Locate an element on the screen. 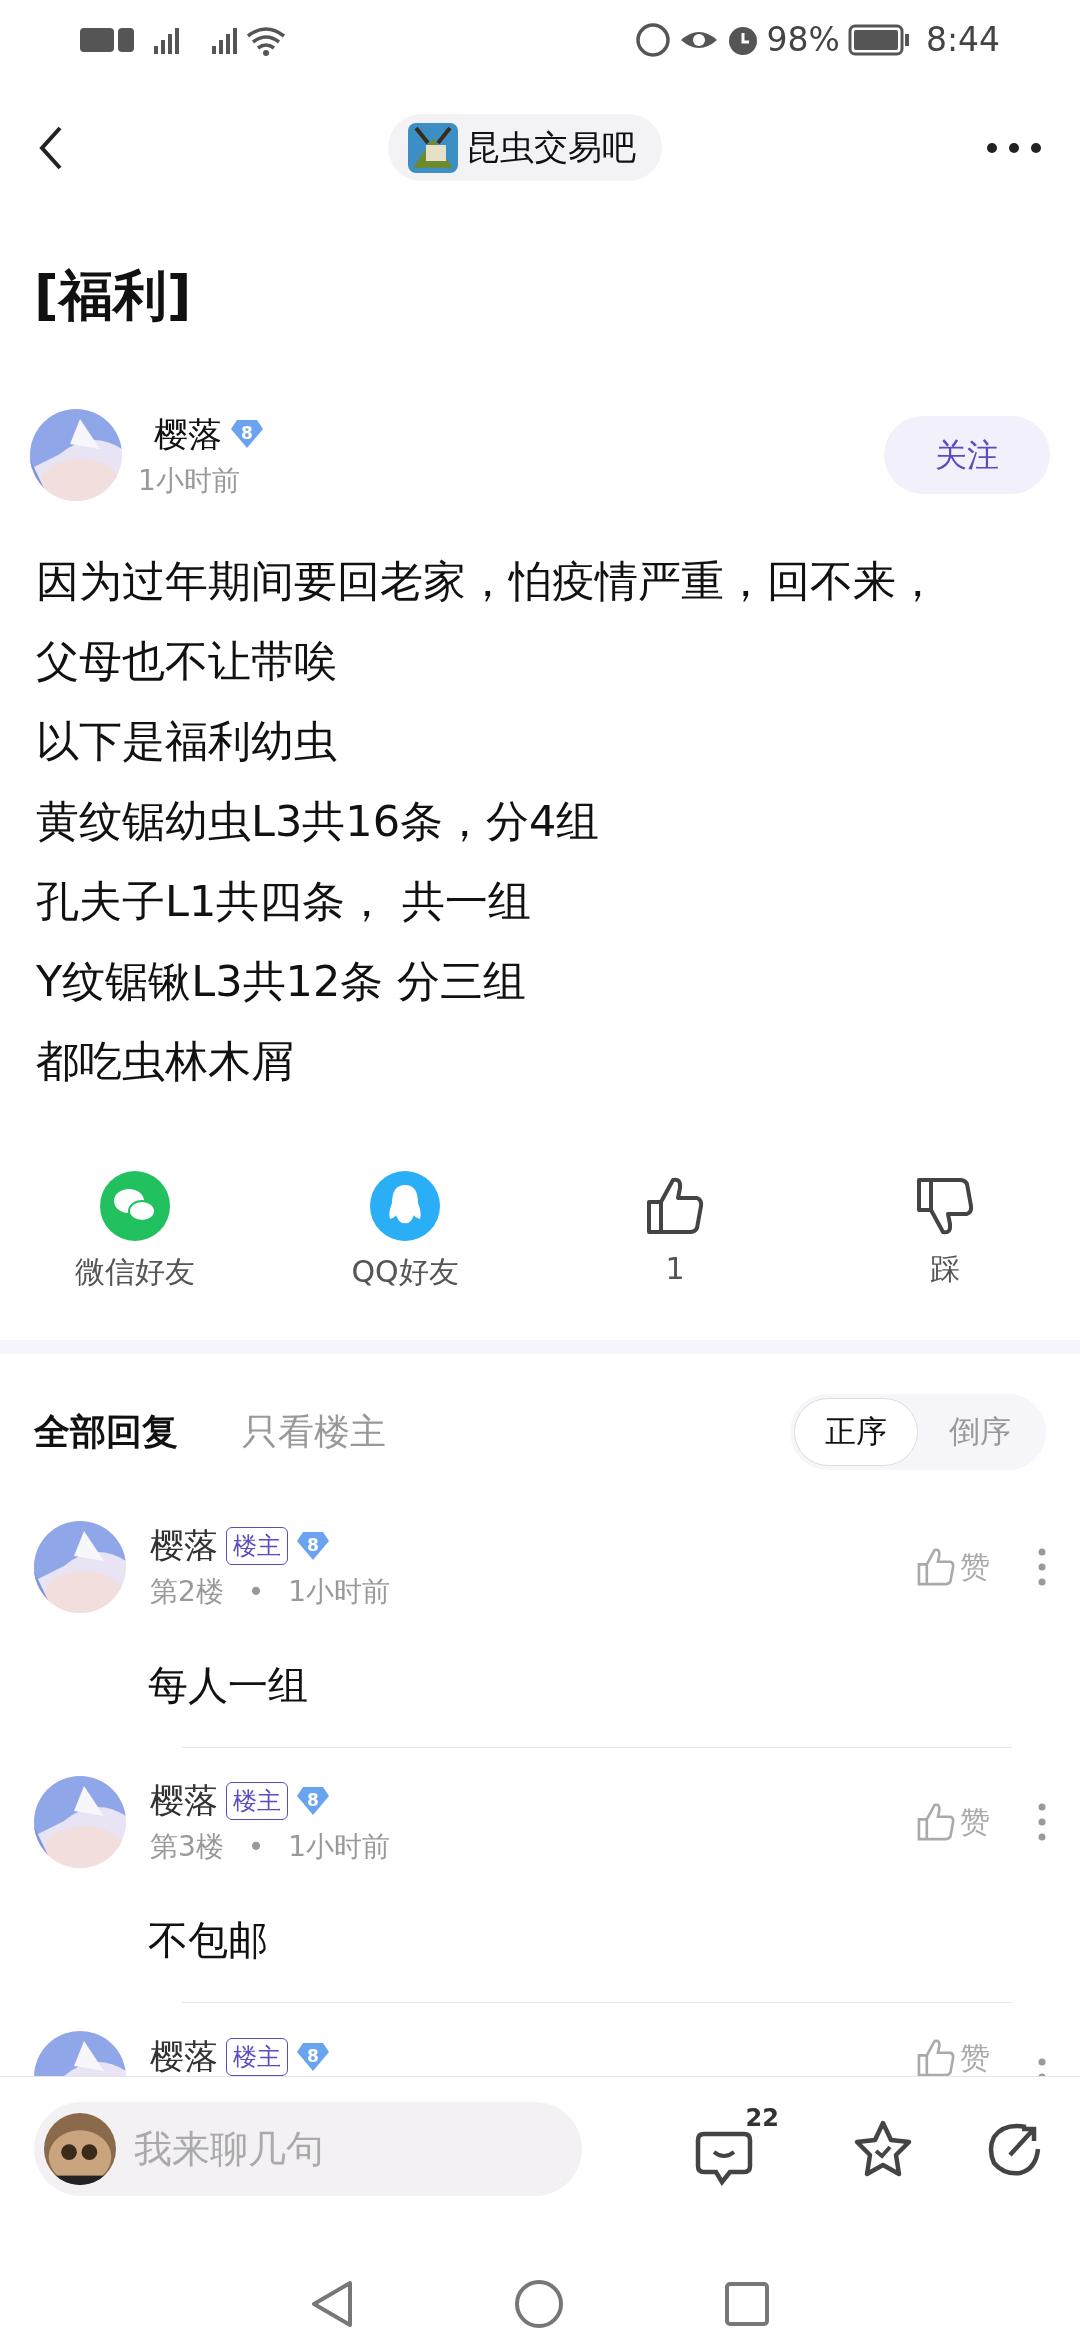 Image resolution: width=1080 pixels, height=2340 pixels. nav-back-button is located at coordinates (332, 2303).